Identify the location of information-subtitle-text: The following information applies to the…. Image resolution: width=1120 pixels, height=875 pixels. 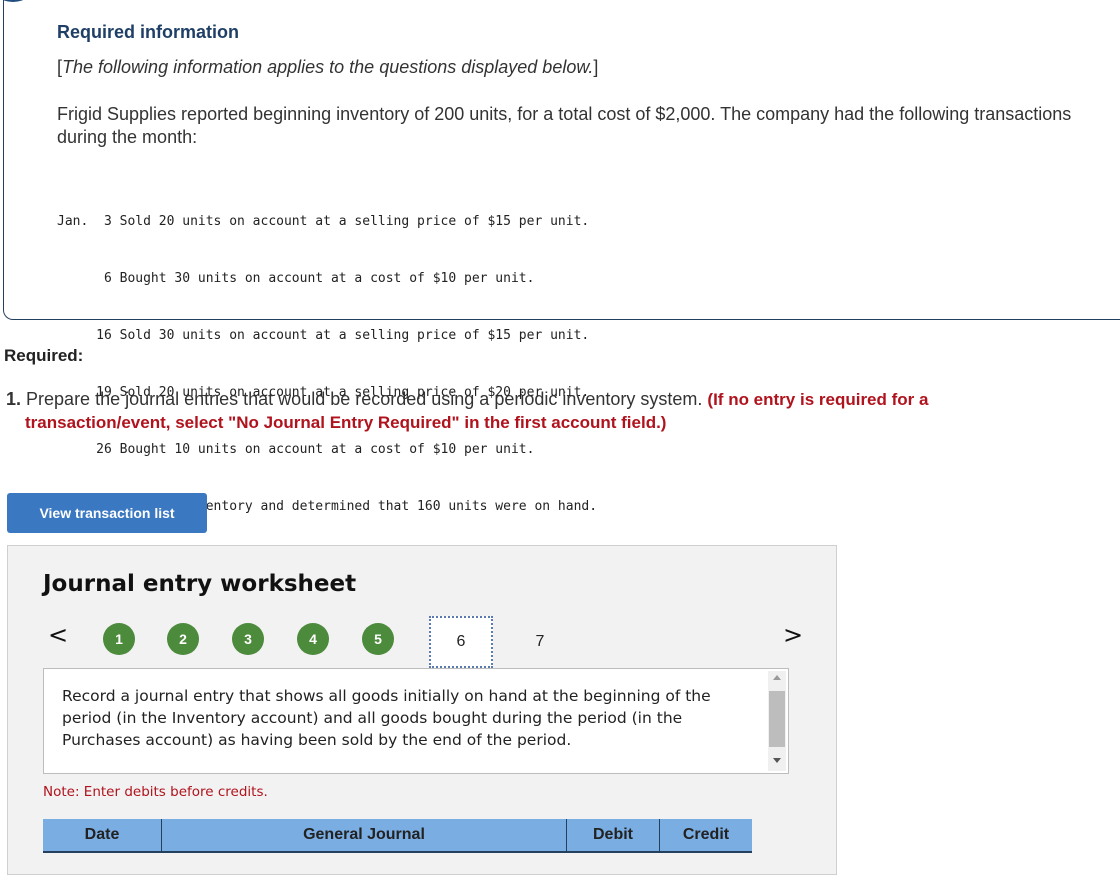
(328, 67).